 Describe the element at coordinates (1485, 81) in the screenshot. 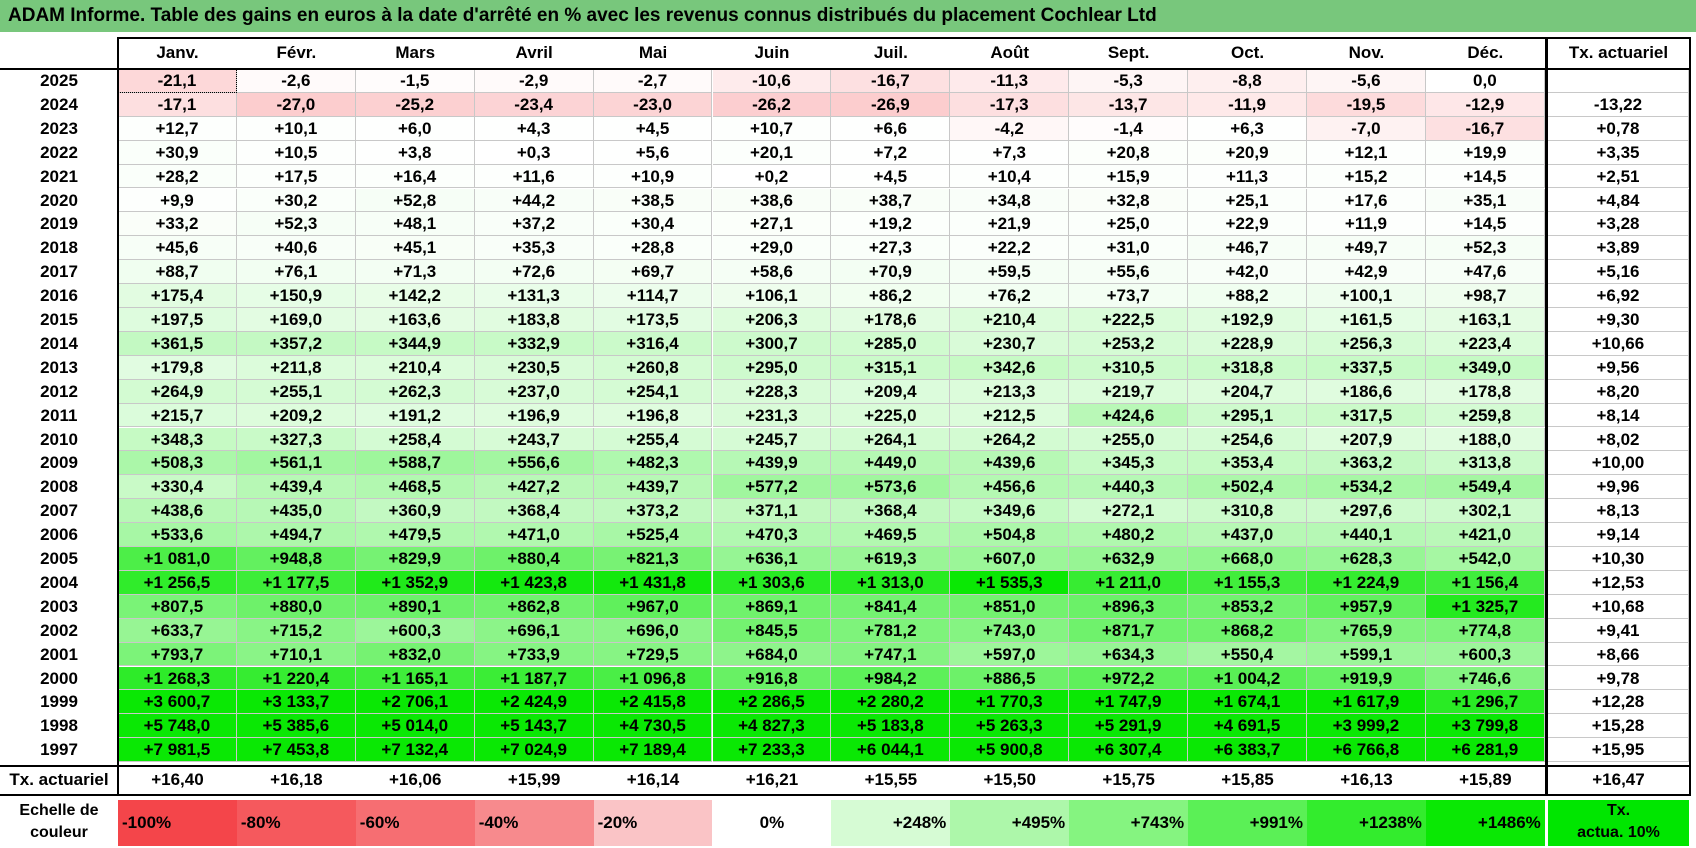

I see `table-cell: 0,0` at that location.